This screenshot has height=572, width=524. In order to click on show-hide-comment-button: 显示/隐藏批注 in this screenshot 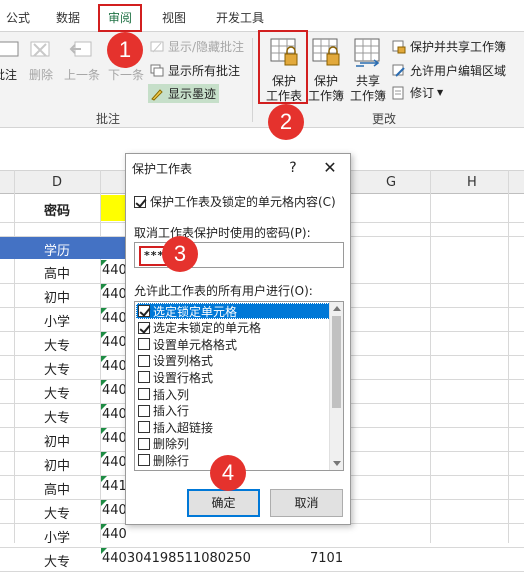, I will do `click(197, 46)`.